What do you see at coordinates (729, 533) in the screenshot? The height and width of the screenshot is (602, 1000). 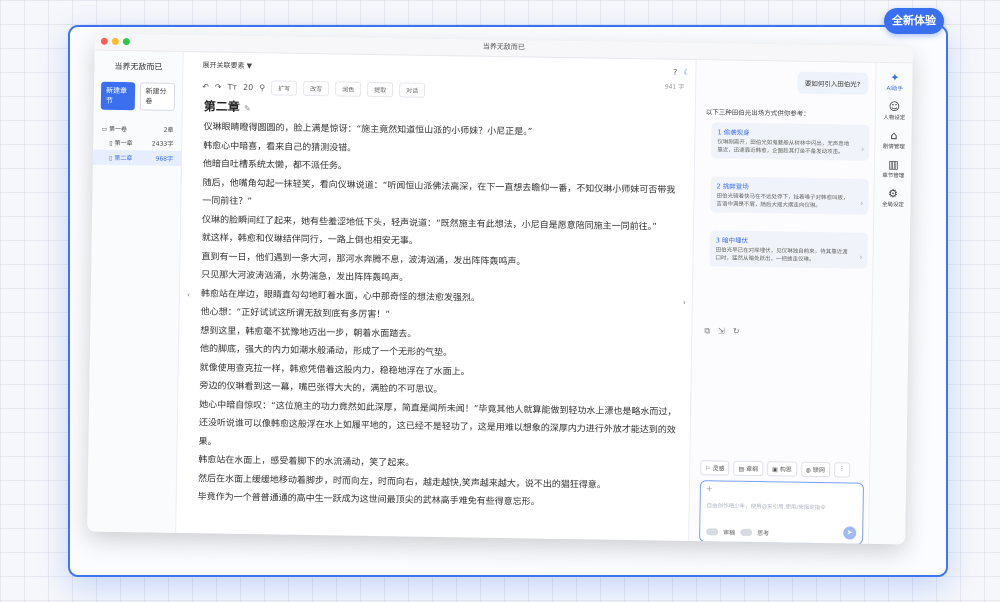 I see `review-label: 审稿` at bounding box center [729, 533].